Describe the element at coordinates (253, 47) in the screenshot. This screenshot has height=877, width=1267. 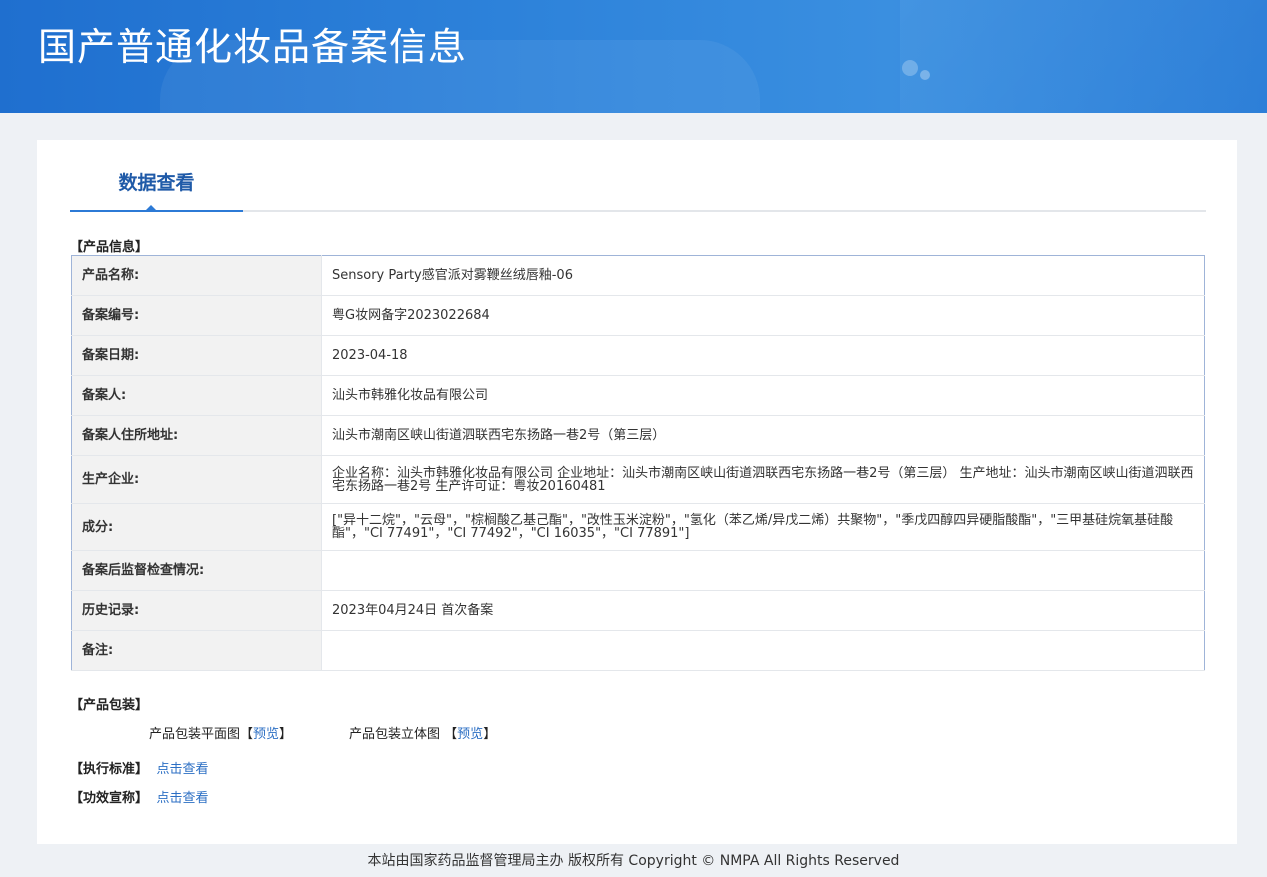
I see `page-title: 国产普通化妆品备案信息` at that location.